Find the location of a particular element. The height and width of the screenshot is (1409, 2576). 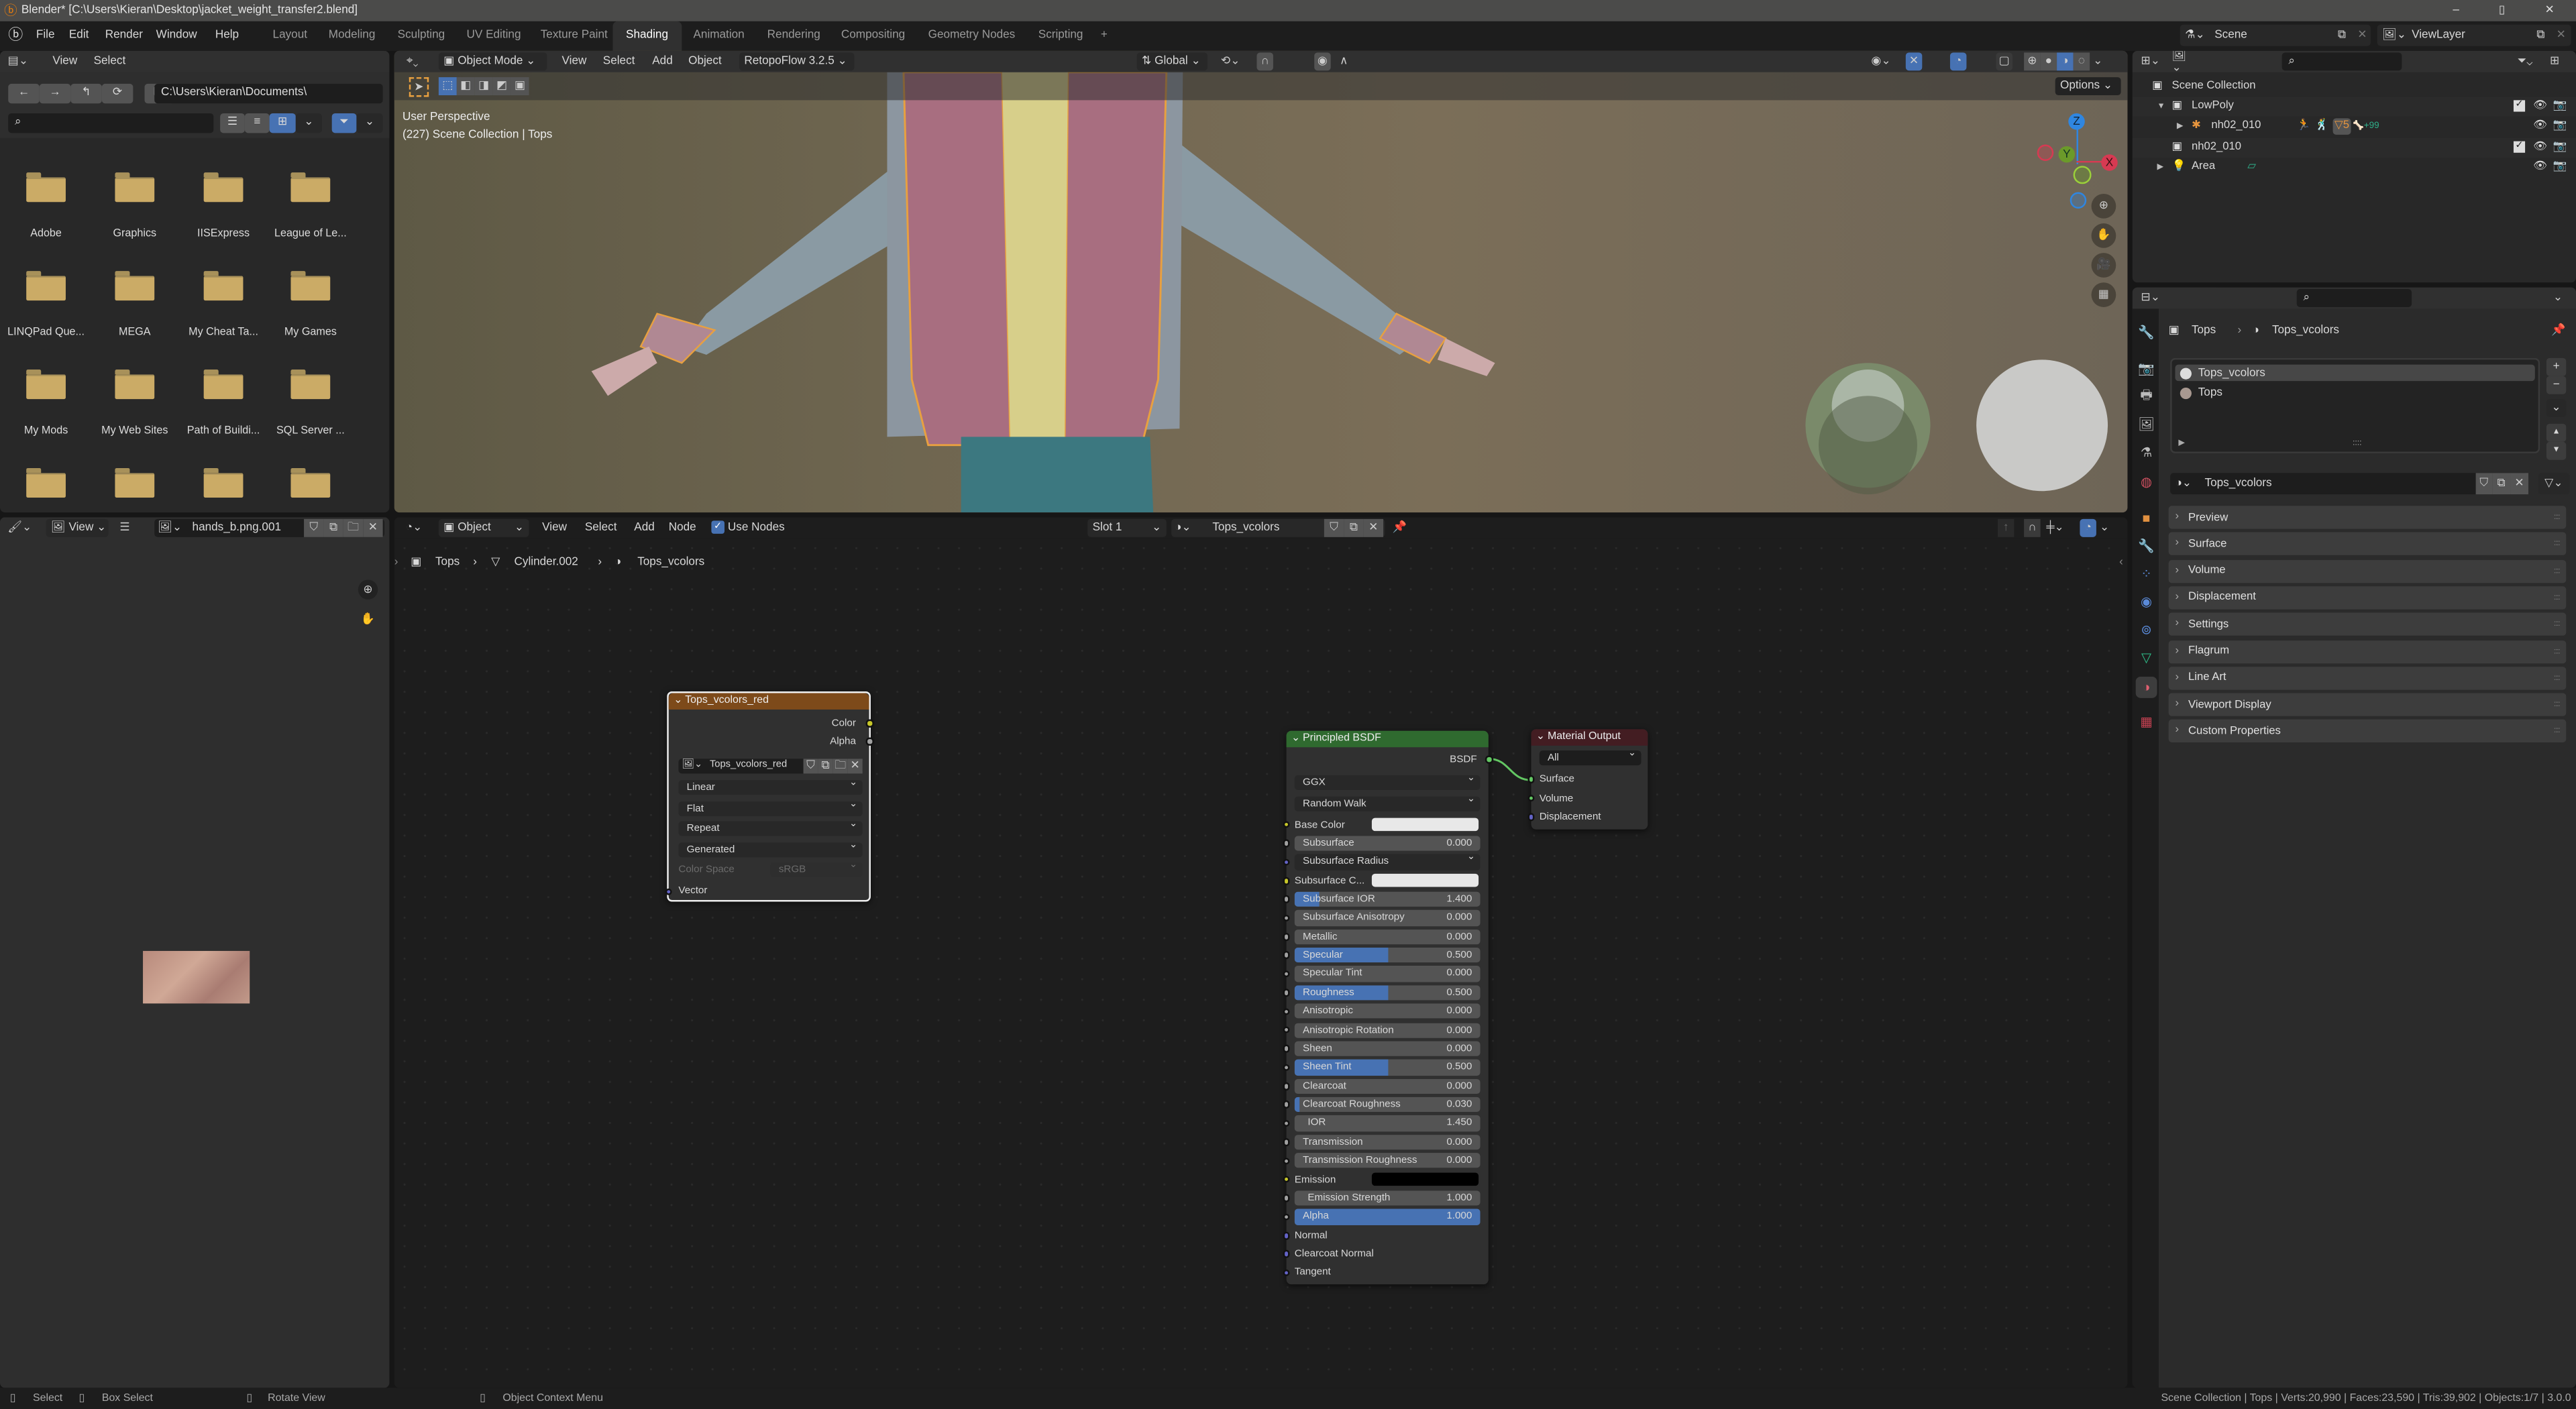

image-name-field: hands_b.png.001 is located at coordinates (237, 528).